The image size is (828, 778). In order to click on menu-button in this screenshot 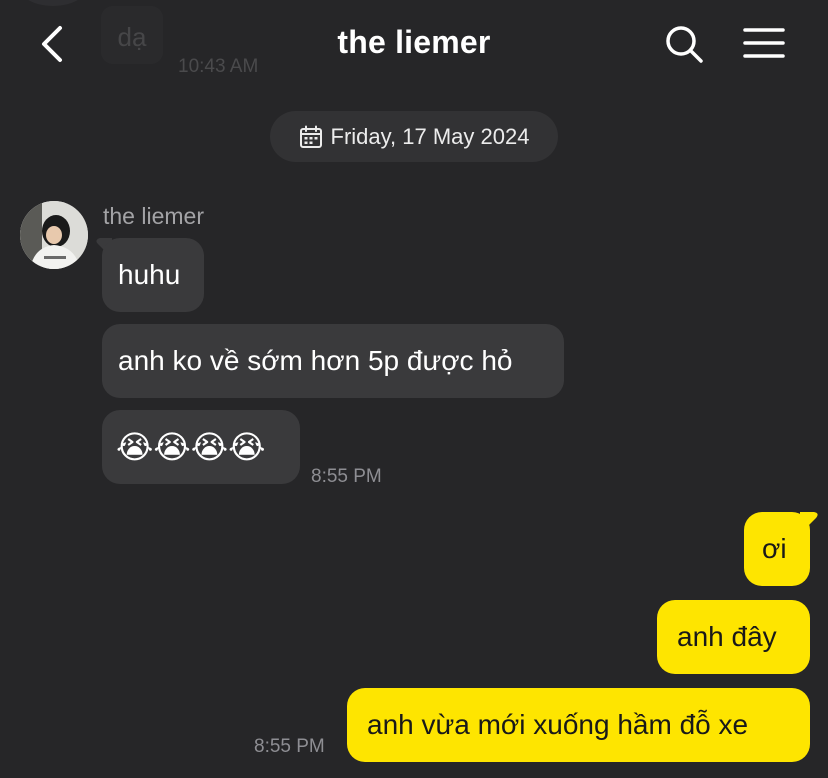, I will do `click(764, 44)`.